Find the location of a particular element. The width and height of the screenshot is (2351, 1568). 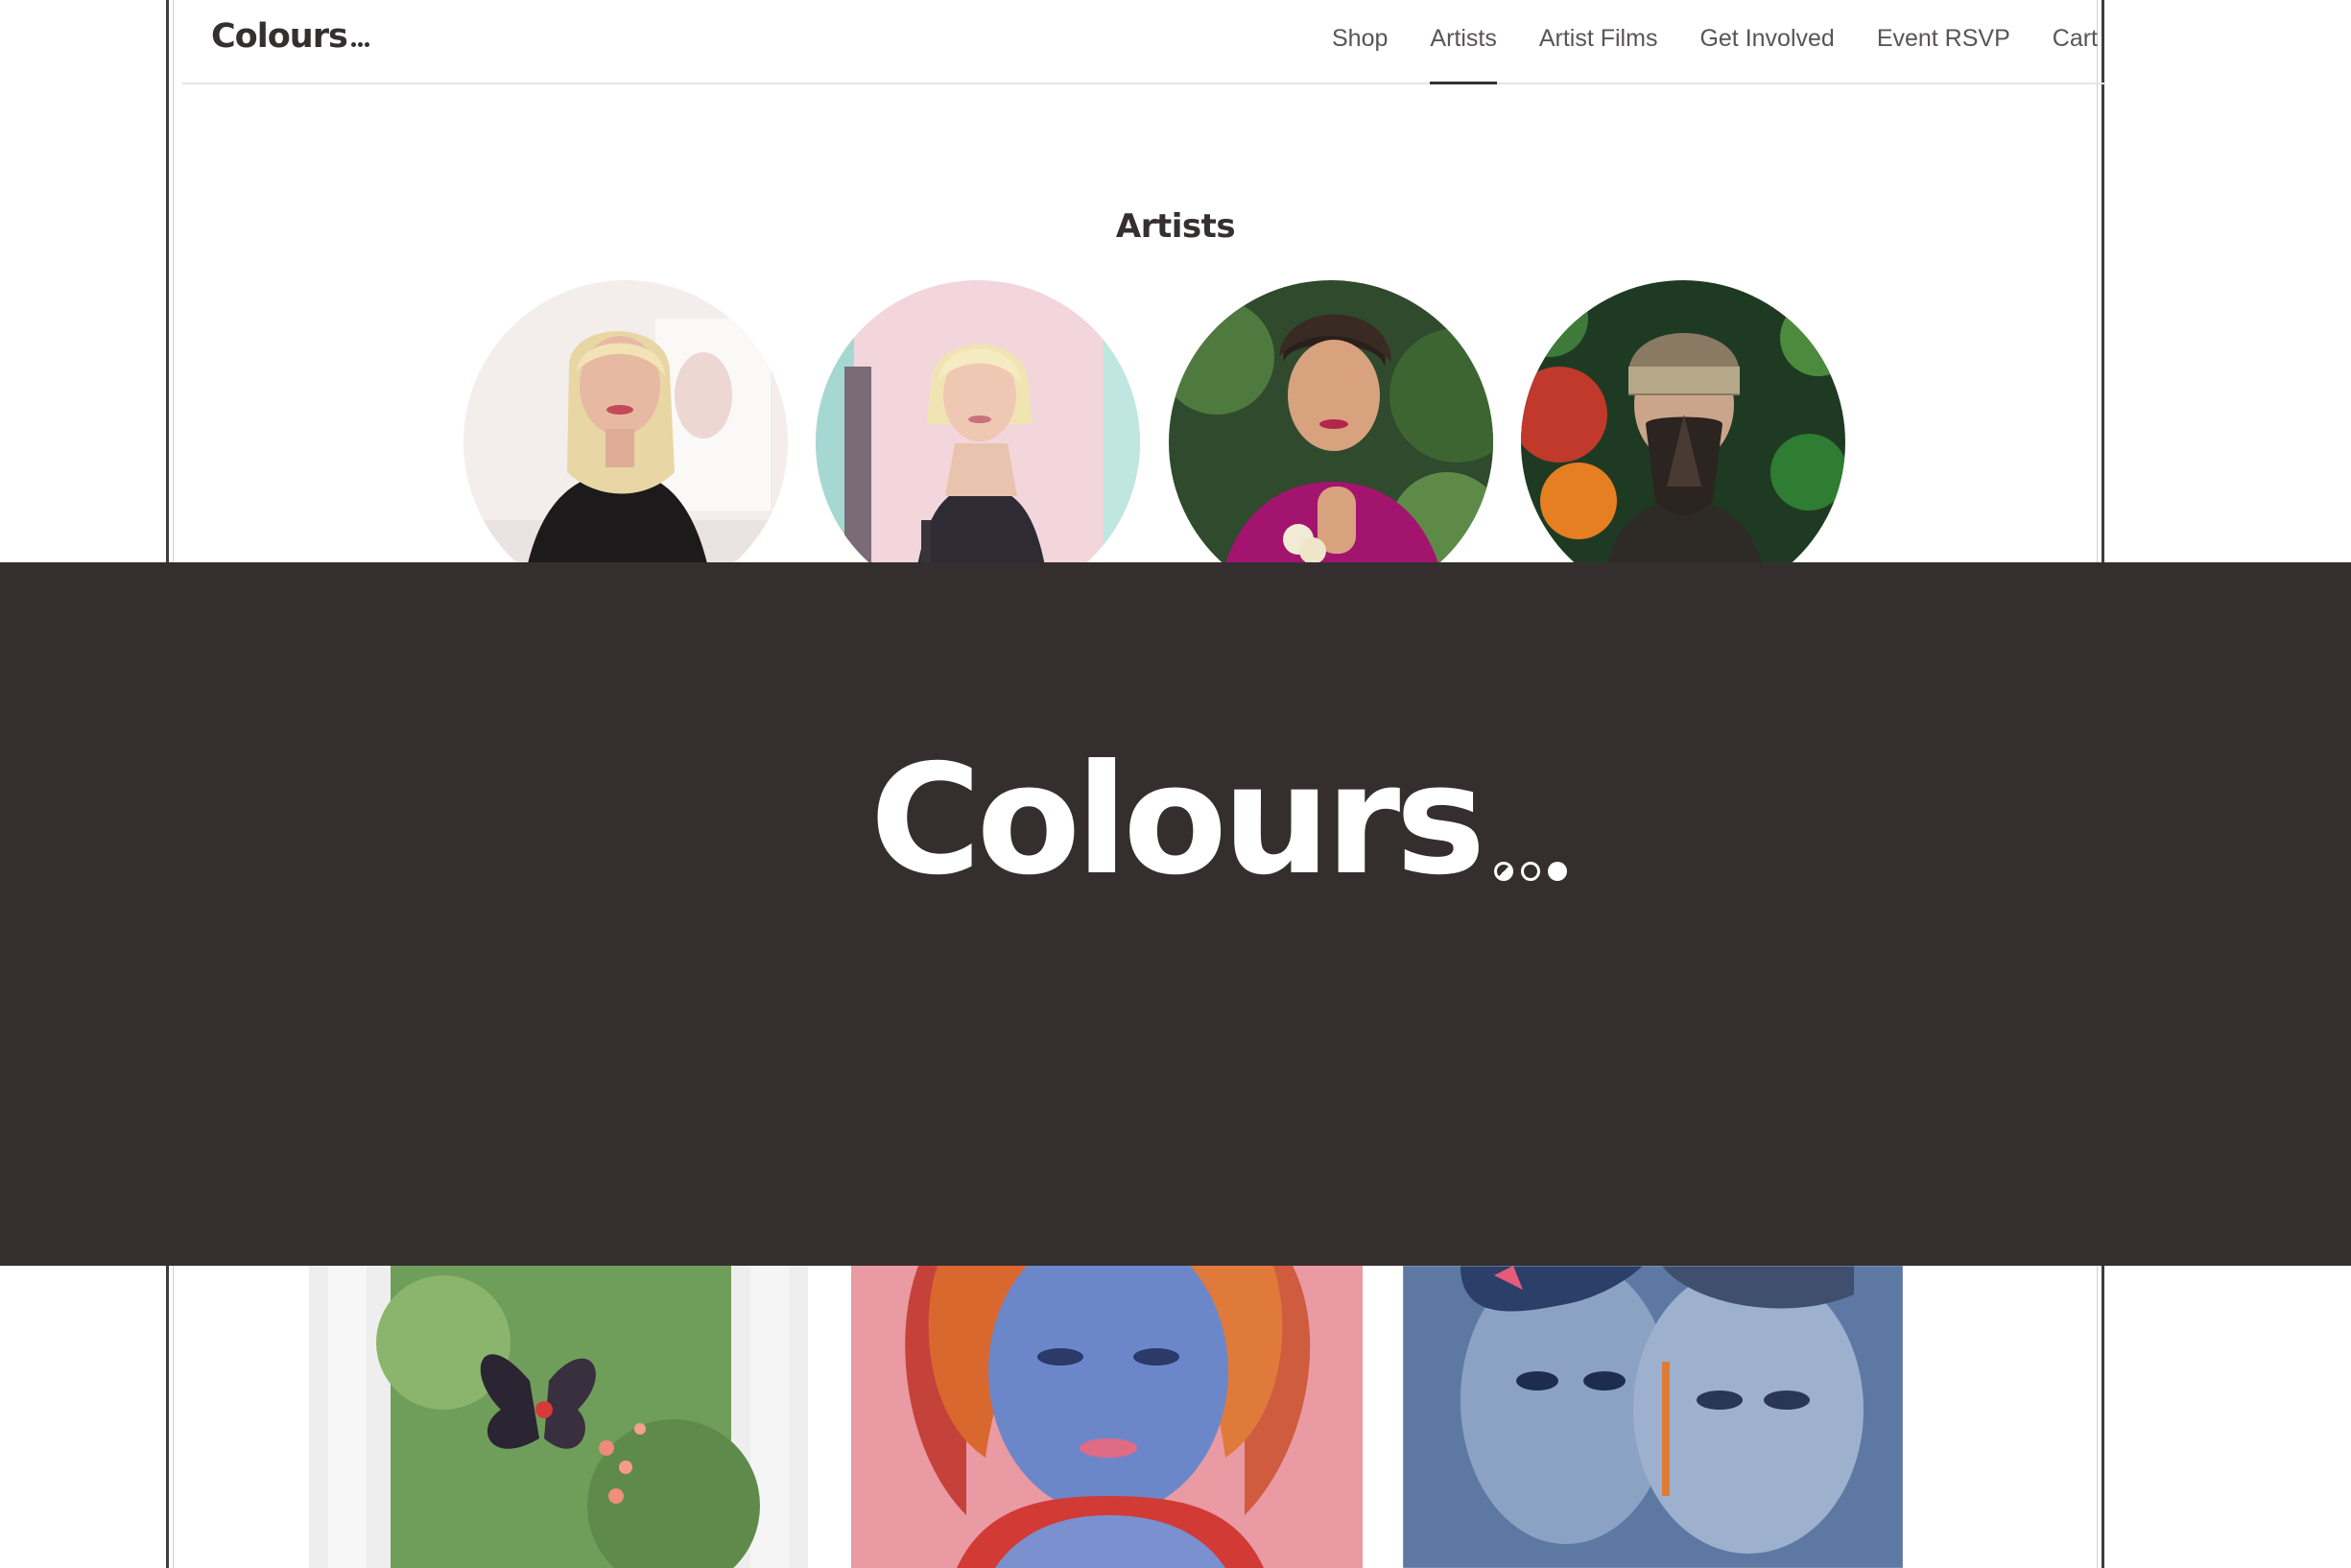

overlay-logo-text: Colours is located at coordinates (1177, 820).